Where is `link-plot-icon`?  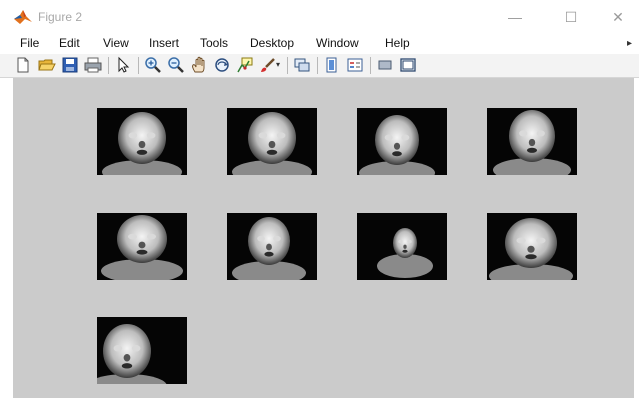
link-plot-icon is located at coordinates (302, 65).